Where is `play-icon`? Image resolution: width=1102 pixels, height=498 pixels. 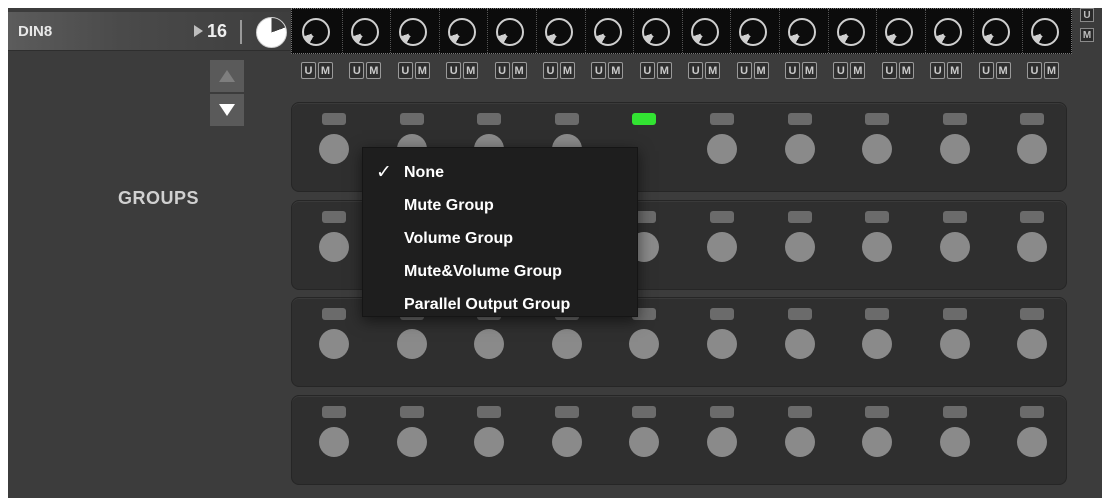 play-icon is located at coordinates (198, 31).